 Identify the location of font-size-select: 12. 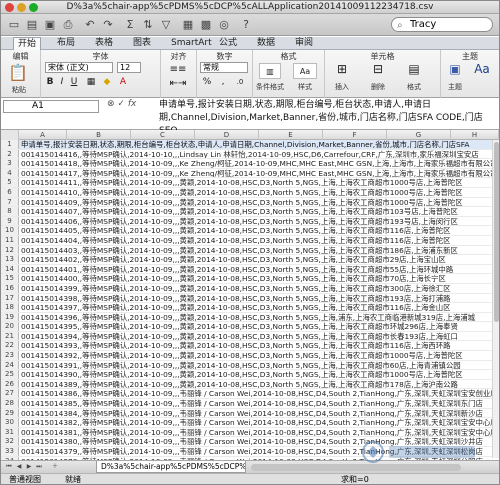
(129, 67).